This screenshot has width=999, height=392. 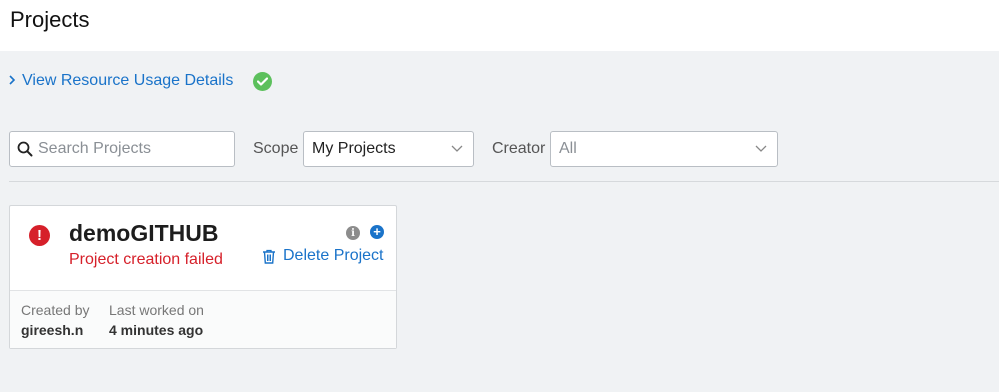 What do you see at coordinates (133, 149) in the screenshot?
I see `search-input` at bounding box center [133, 149].